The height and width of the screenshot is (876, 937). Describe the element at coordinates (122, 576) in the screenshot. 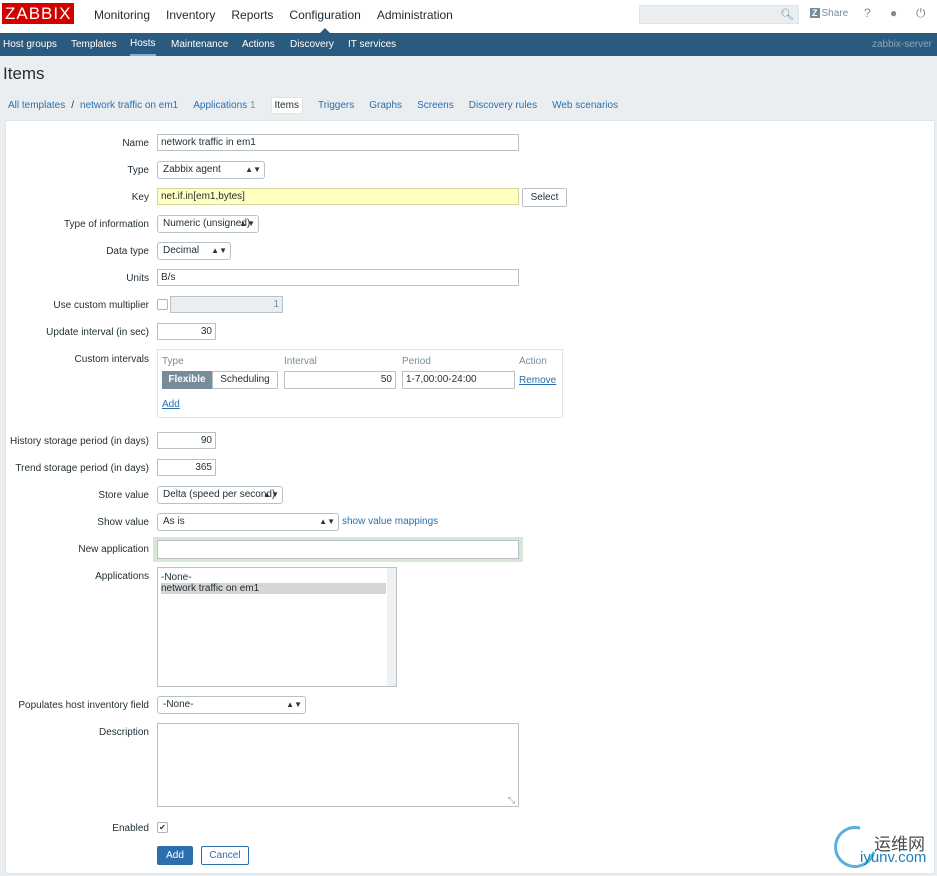

I see `applications-label: Applications` at that location.